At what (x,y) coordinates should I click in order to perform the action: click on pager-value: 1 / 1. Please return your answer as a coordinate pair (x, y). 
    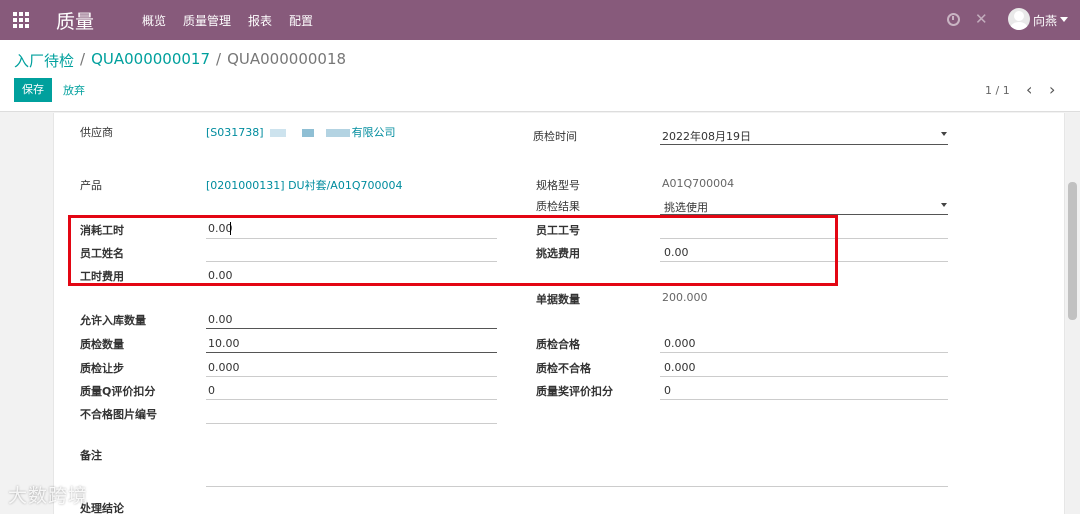
    Looking at the image, I should click on (997, 90).